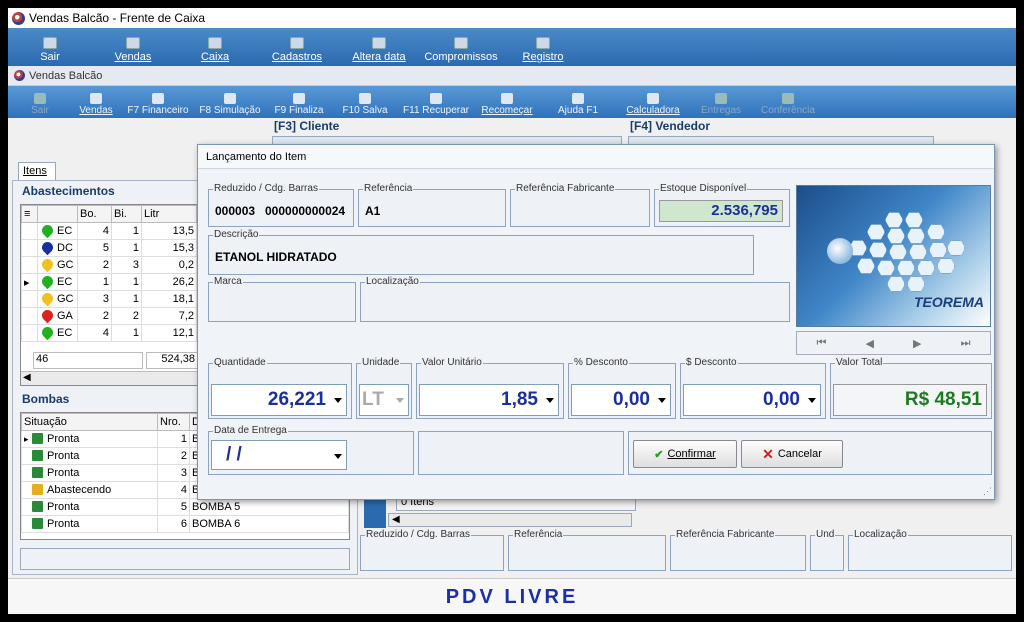  What do you see at coordinates (109, 265) in the screenshot?
I see `abastecimento-row: GC 2 3 0,2` at bounding box center [109, 265].